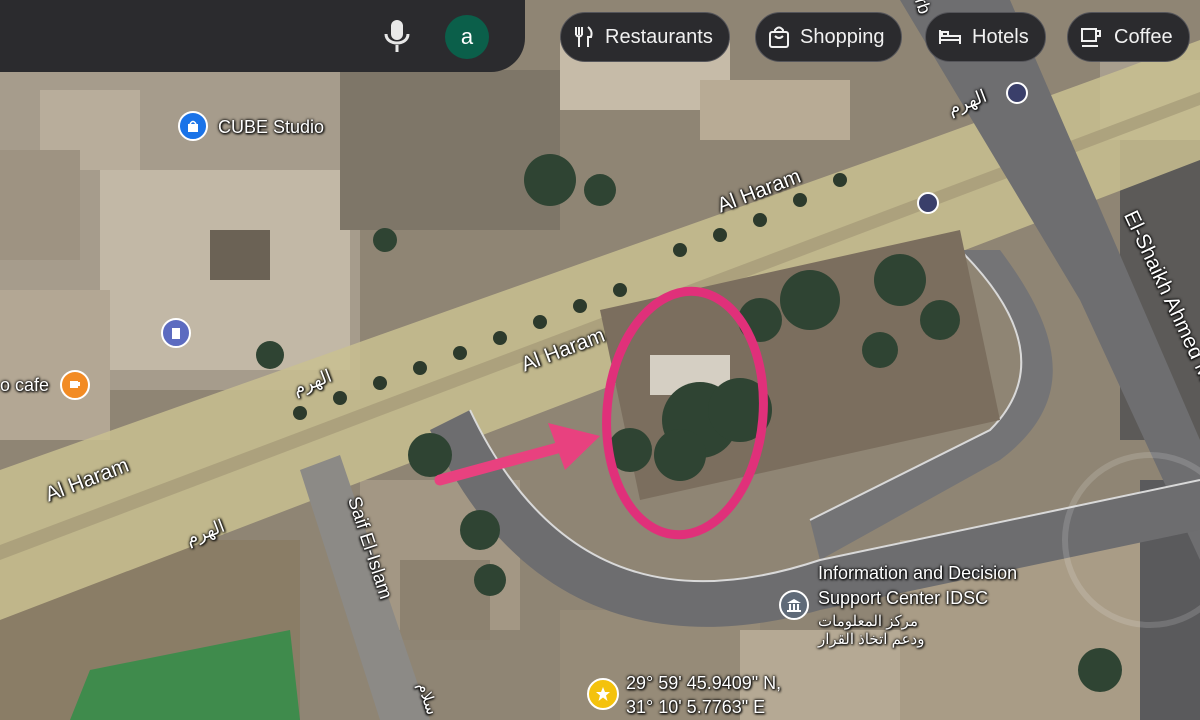 Image resolution: width=1200 pixels, height=720 pixels. Describe the element at coordinates (271, 127) in the screenshot. I see `poi-cube-studio: CUBE Studio` at that location.